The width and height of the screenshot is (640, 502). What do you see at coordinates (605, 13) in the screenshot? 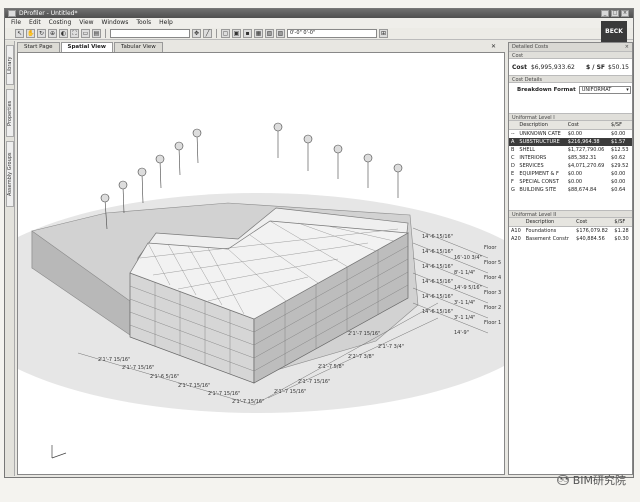
I see `minimize-icon: _` at bounding box center [605, 13].